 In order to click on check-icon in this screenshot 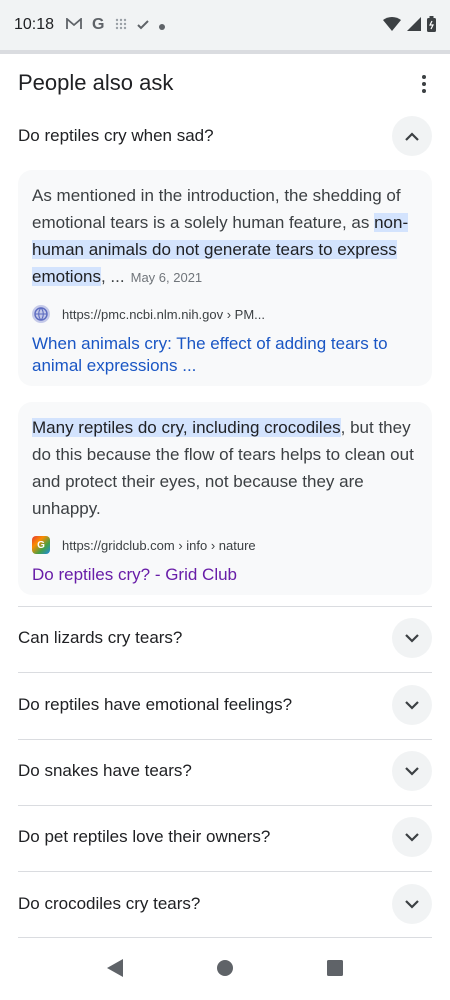, I will do `click(142, 25)`.